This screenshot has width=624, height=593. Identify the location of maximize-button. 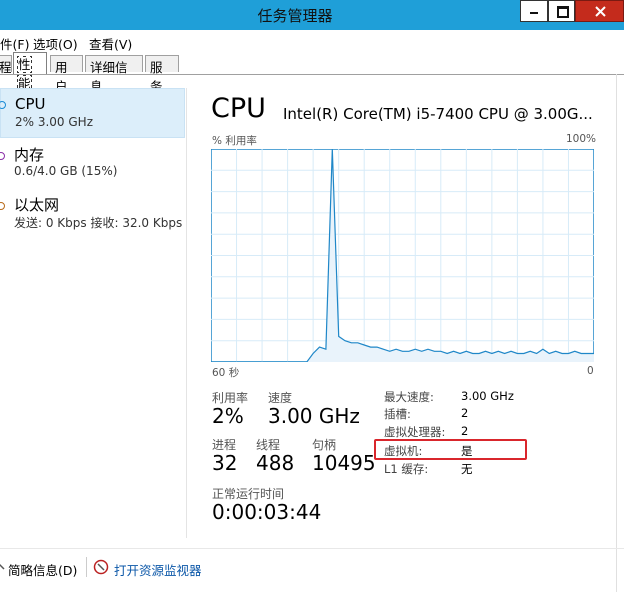
(561, 11).